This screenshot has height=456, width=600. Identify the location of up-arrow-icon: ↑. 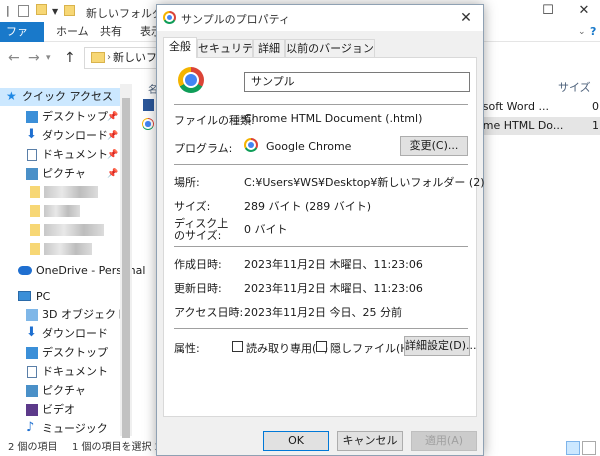
(70, 58).